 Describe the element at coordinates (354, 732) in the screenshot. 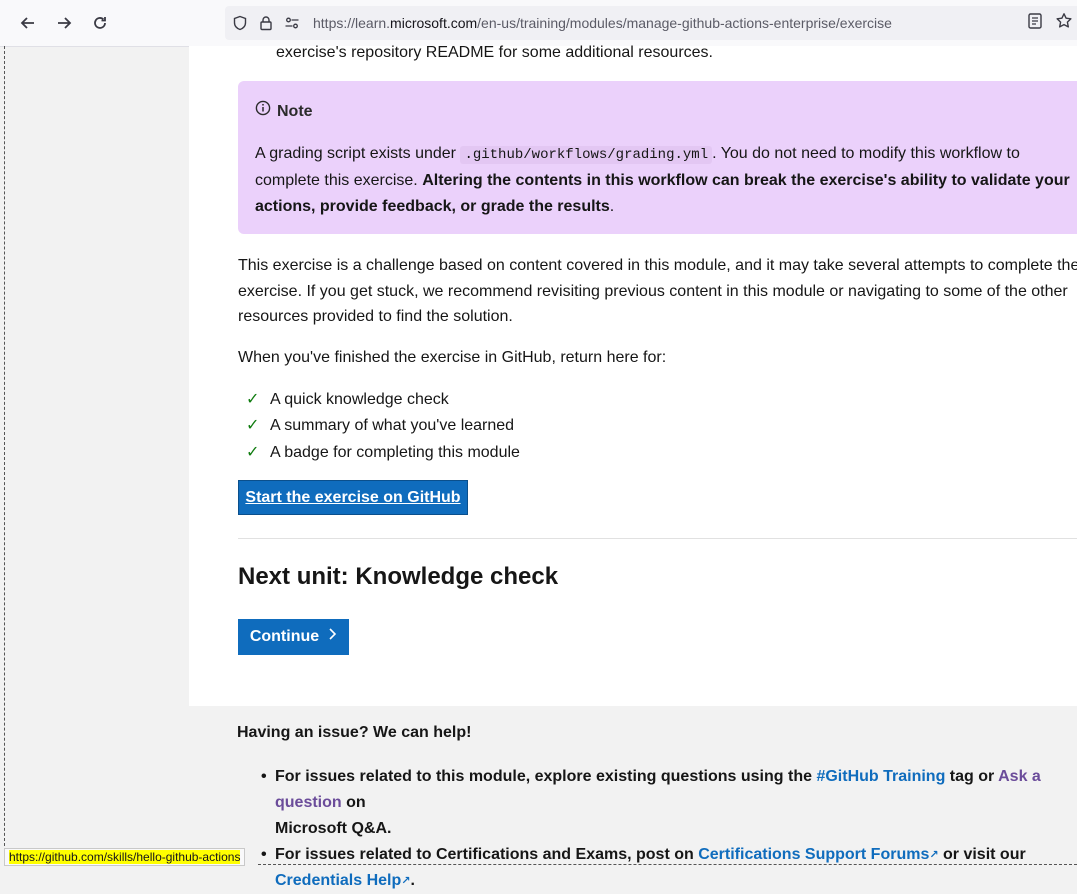

I see `help-title: Having an issue? We can help!` at that location.